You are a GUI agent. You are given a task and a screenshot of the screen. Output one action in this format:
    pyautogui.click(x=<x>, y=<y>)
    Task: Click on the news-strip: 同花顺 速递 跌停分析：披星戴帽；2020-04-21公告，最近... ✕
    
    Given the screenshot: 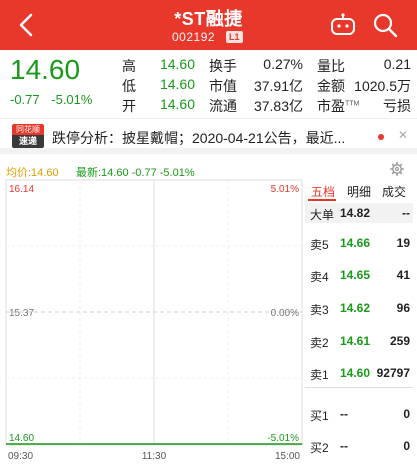 What is the action you would take?
    pyautogui.click(x=208, y=136)
    